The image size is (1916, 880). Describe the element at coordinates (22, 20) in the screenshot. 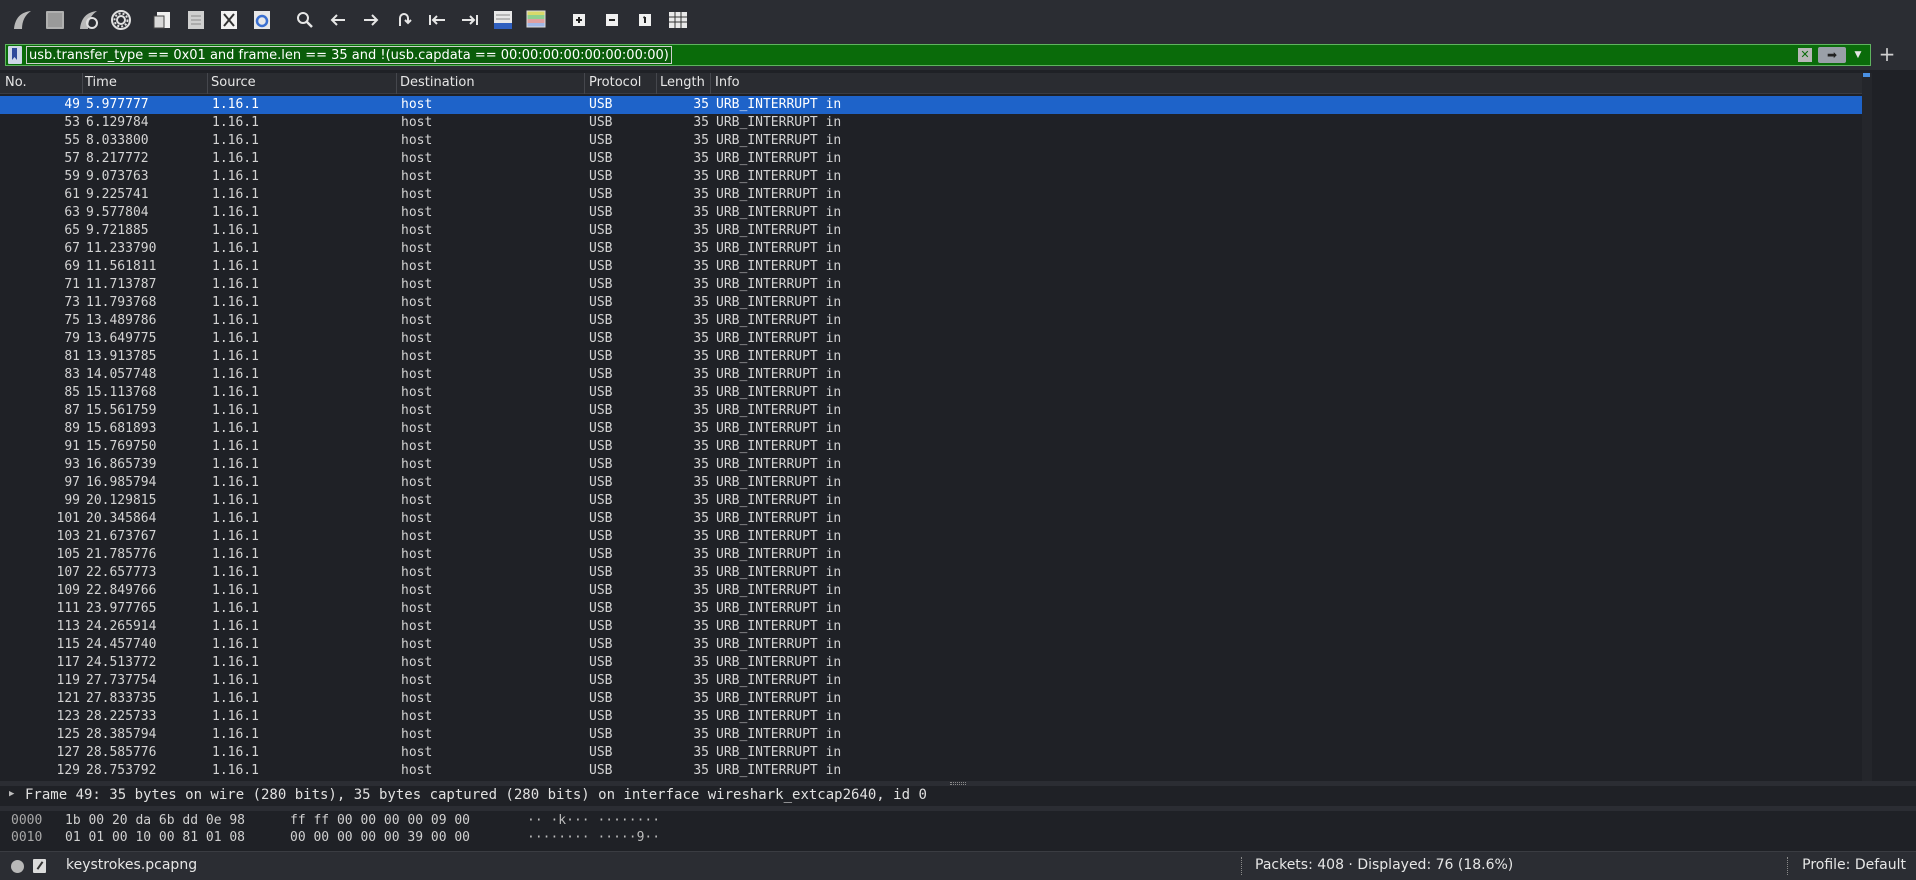

I see `start-capture-icon` at that location.